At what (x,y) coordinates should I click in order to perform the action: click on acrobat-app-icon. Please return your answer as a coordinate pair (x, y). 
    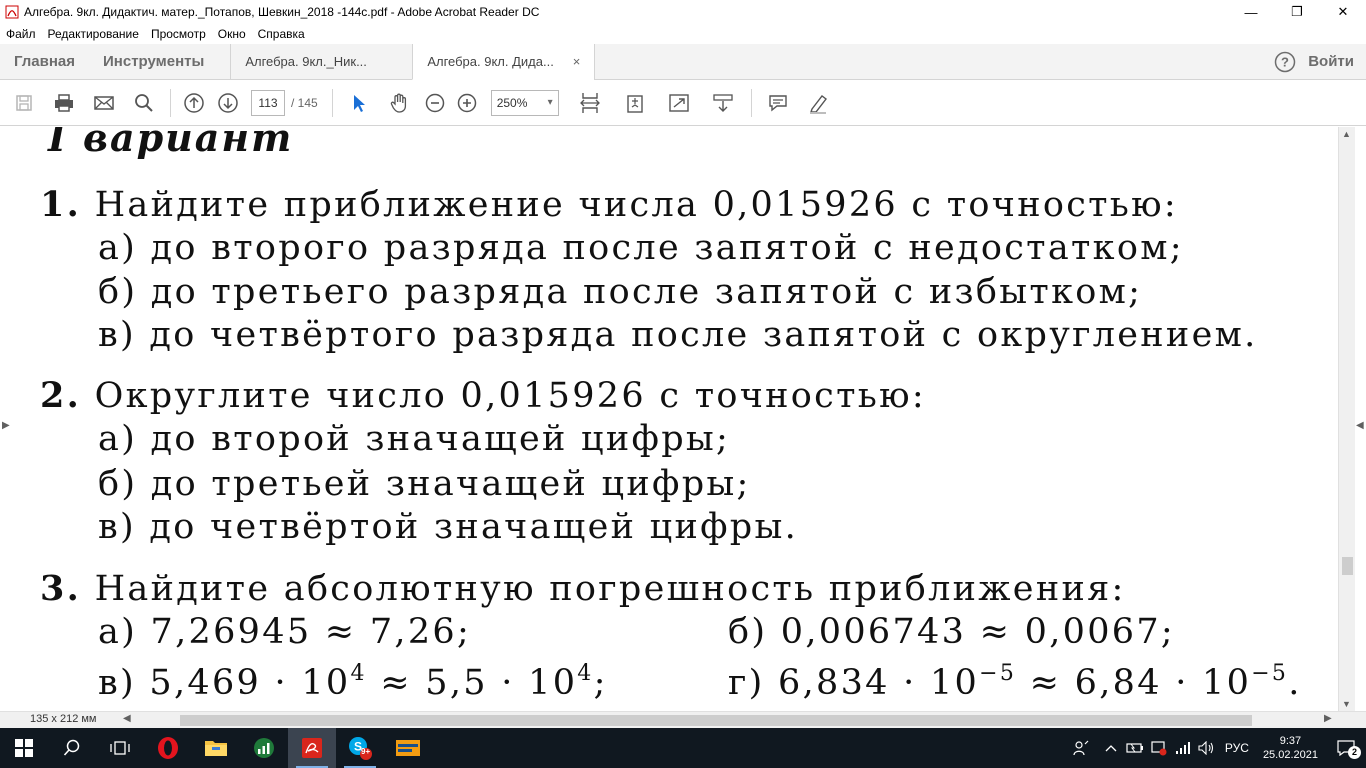
    Looking at the image, I should click on (12, 12).